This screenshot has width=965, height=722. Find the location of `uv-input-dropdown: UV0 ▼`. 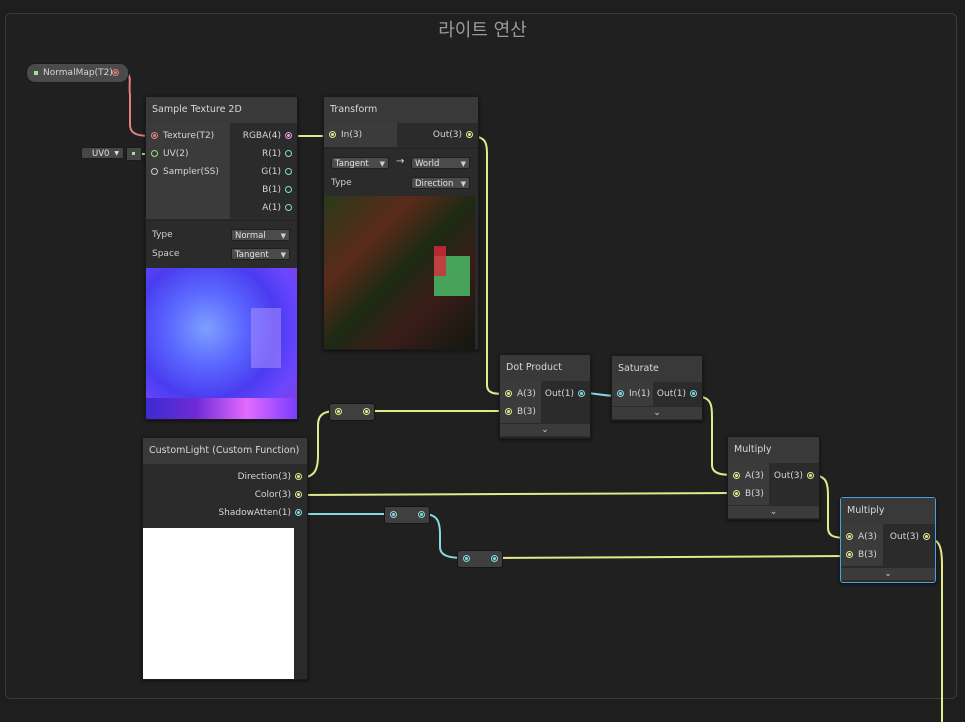

uv-input-dropdown: UV0 ▼ is located at coordinates (102, 153).